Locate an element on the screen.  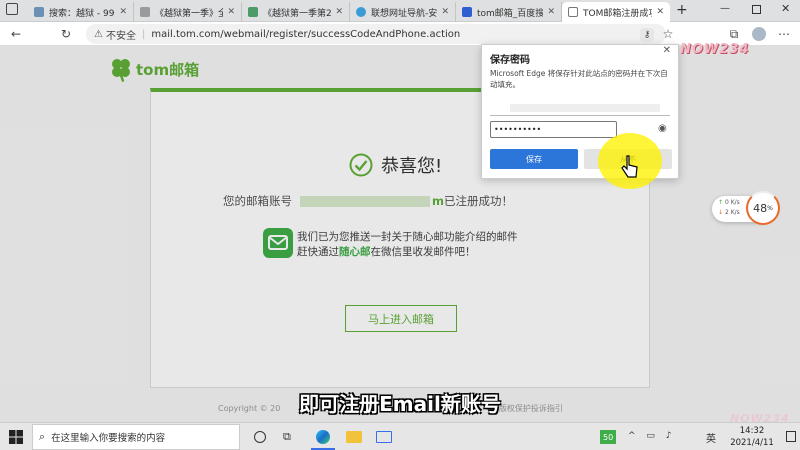
battery-indicator: 50 is located at coordinates (608, 437).